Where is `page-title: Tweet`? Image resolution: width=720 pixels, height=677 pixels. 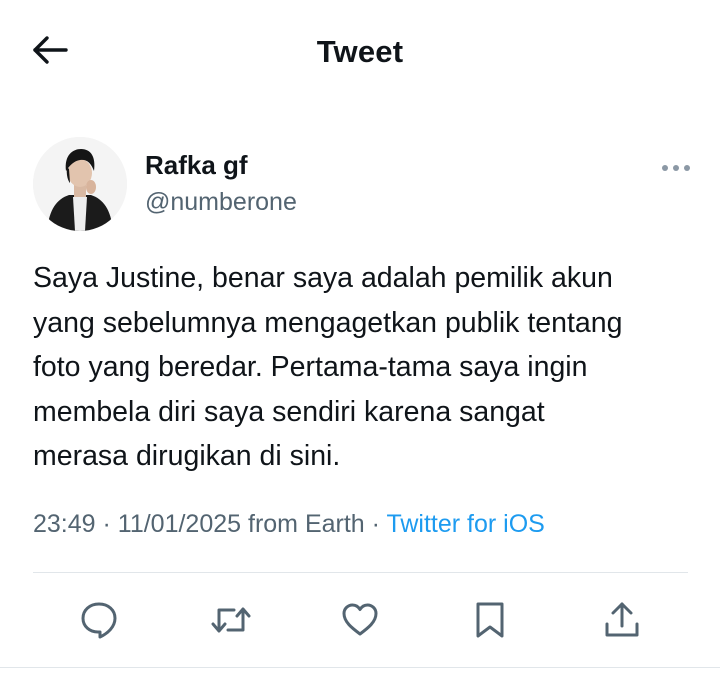 page-title: Tweet is located at coordinates (360, 51).